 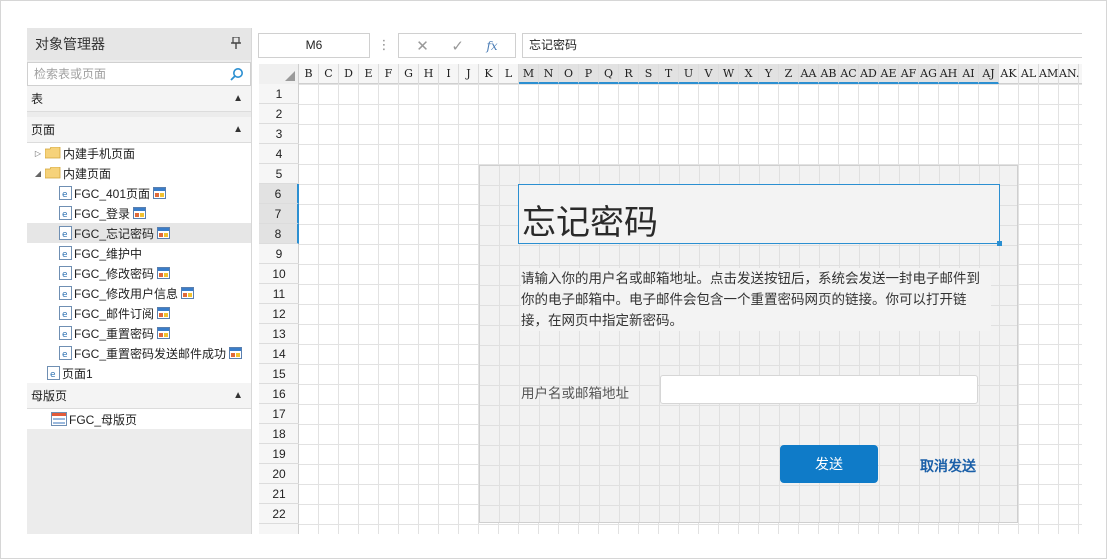 I want to click on column-header: O, so click(x=569, y=74).